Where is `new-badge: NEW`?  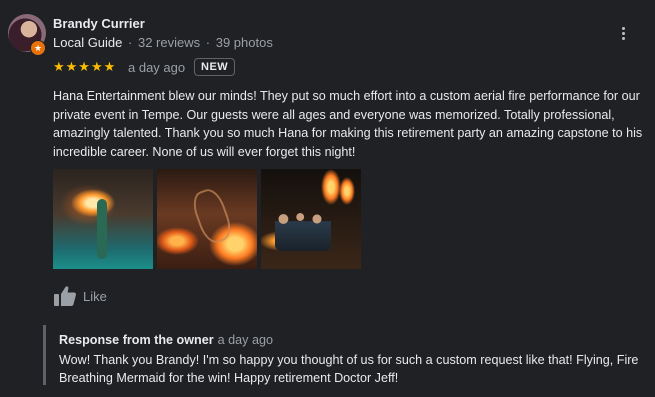
new-badge: NEW is located at coordinates (215, 67).